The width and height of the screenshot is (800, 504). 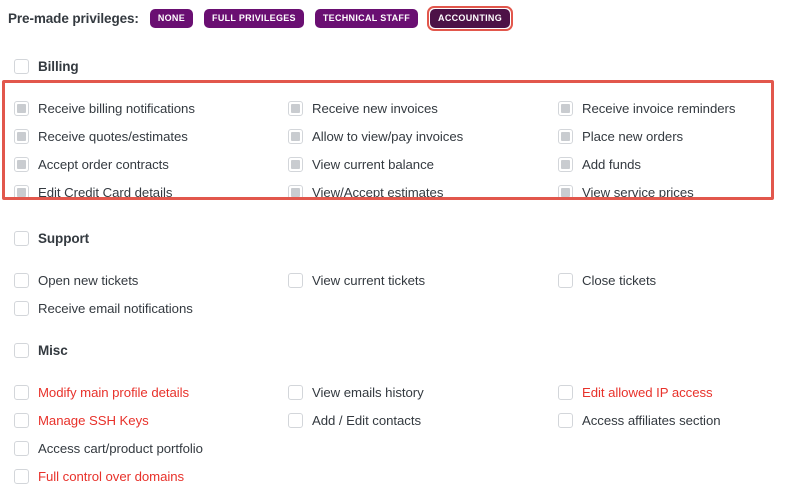 I want to click on option-add-funds: Add funds, so click(x=599, y=164).